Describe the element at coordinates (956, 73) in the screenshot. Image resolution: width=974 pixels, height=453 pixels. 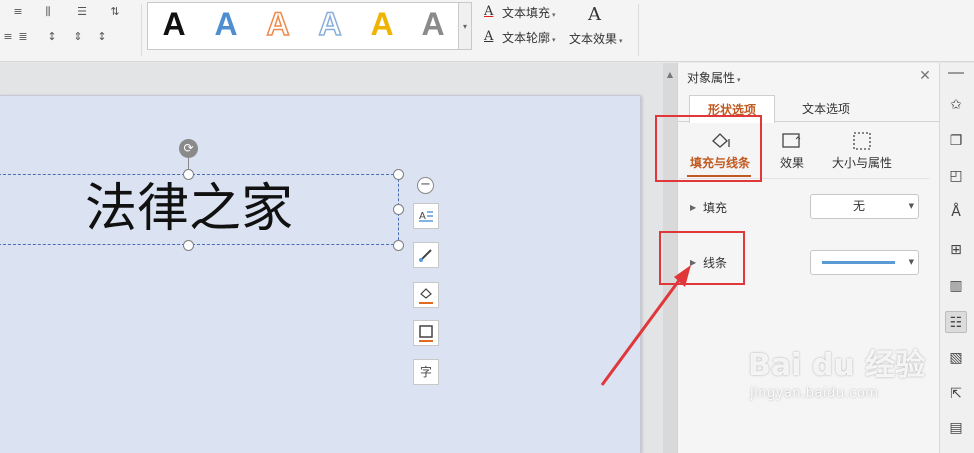
I see `drag-handle-icon` at that location.